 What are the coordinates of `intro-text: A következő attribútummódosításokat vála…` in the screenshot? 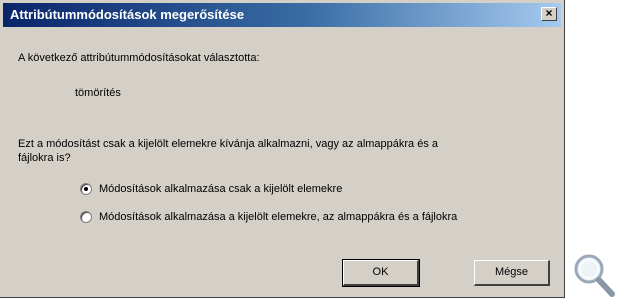 It's located at (139, 58).